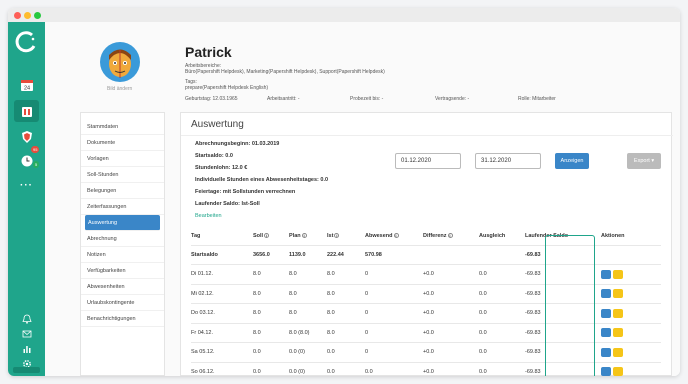 Image resolution: width=688 pixels, height=384 pixels. I want to click on account-chip, so click(26, 370).